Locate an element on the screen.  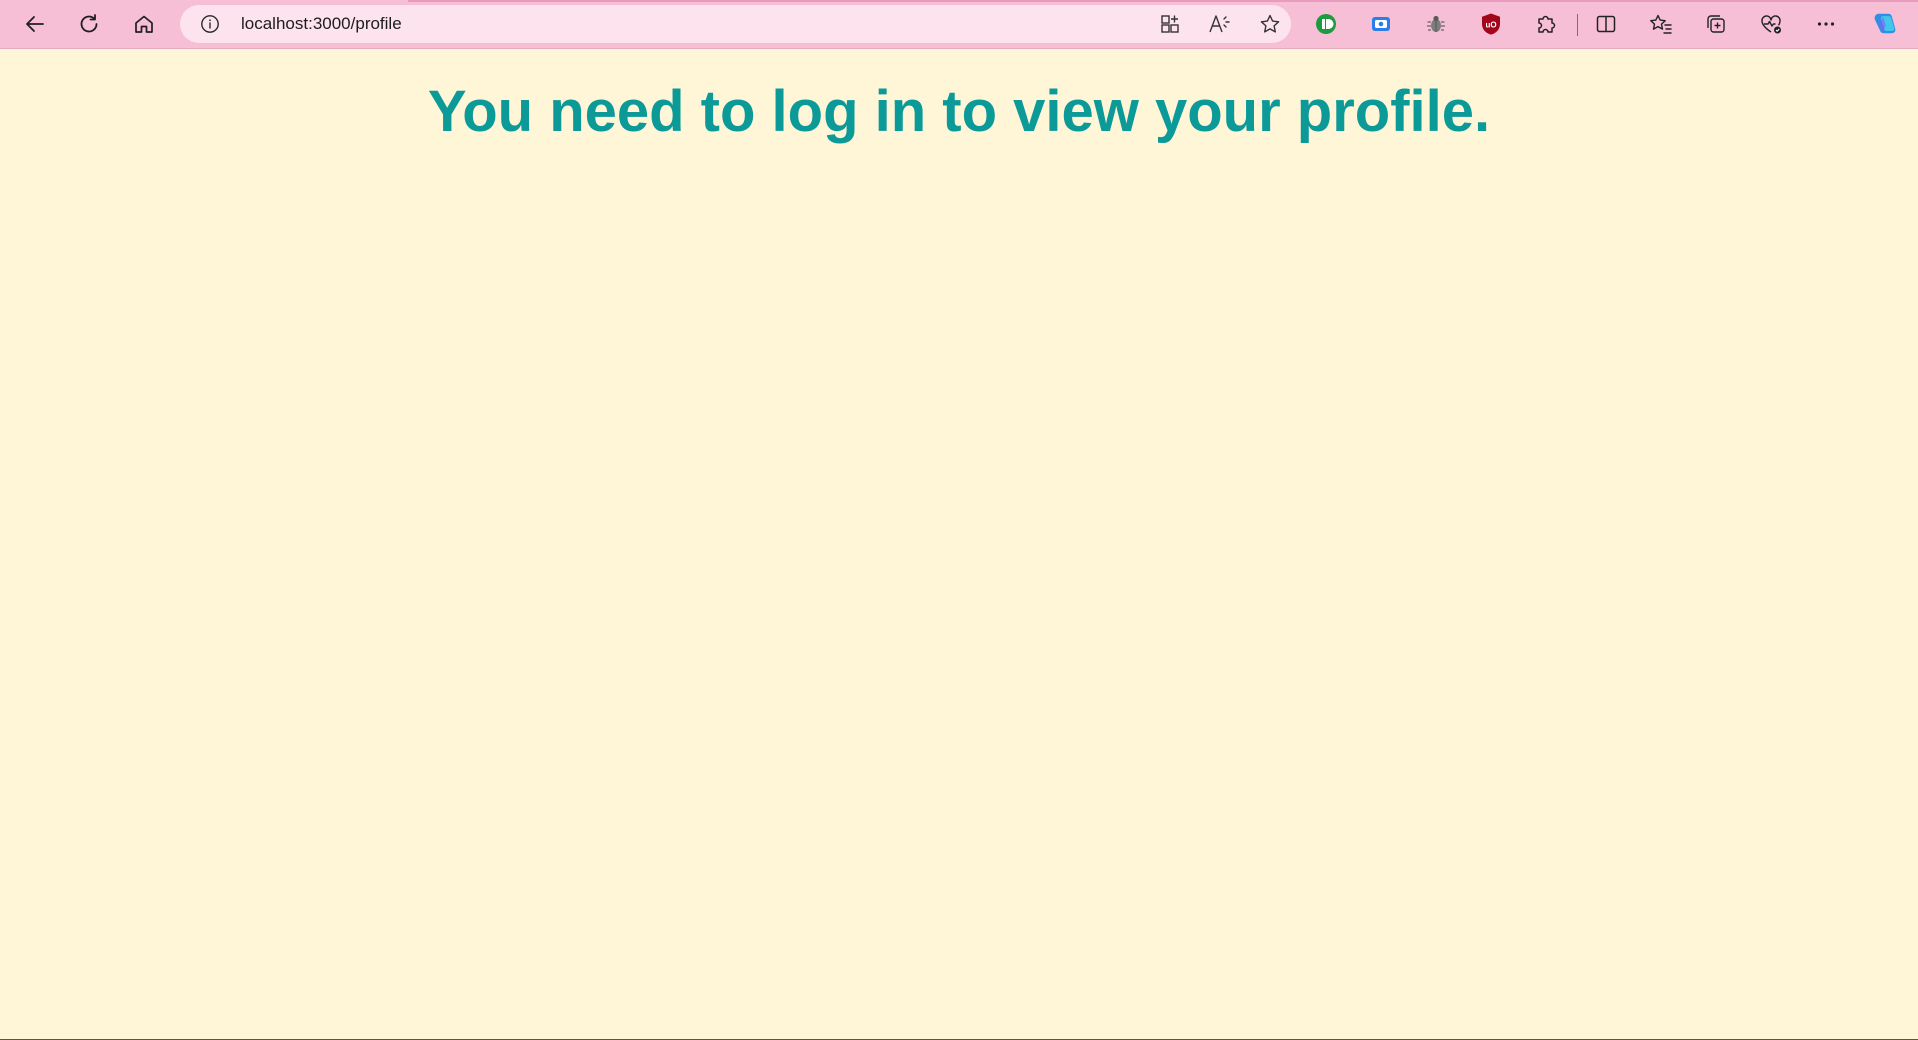
more-options-button is located at coordinates (1826, 24).